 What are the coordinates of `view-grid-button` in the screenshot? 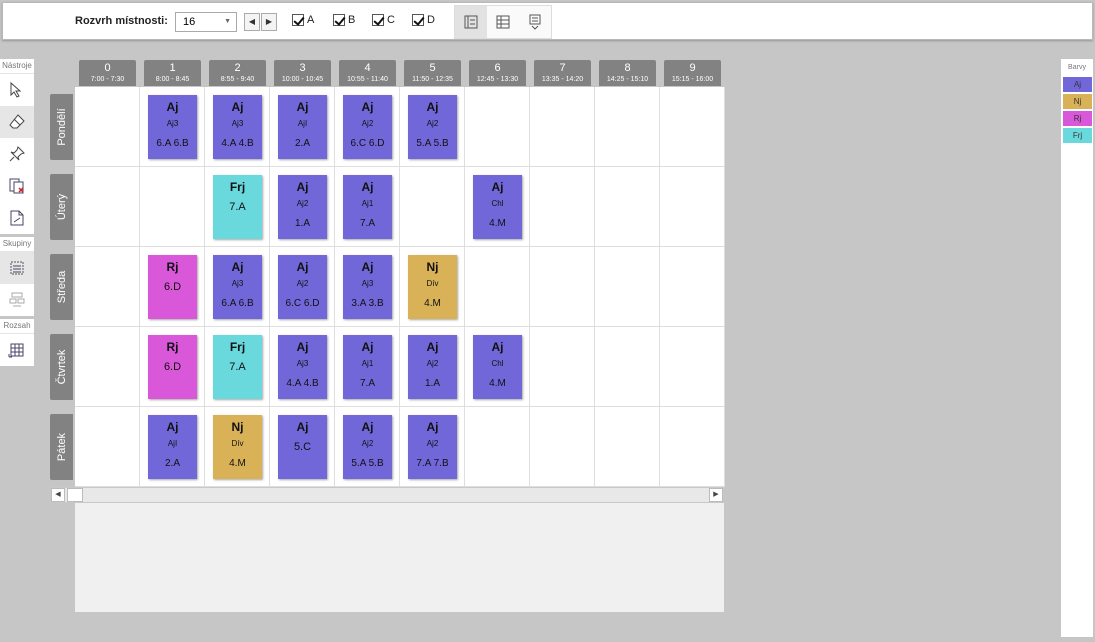 It's located at (503, 22).